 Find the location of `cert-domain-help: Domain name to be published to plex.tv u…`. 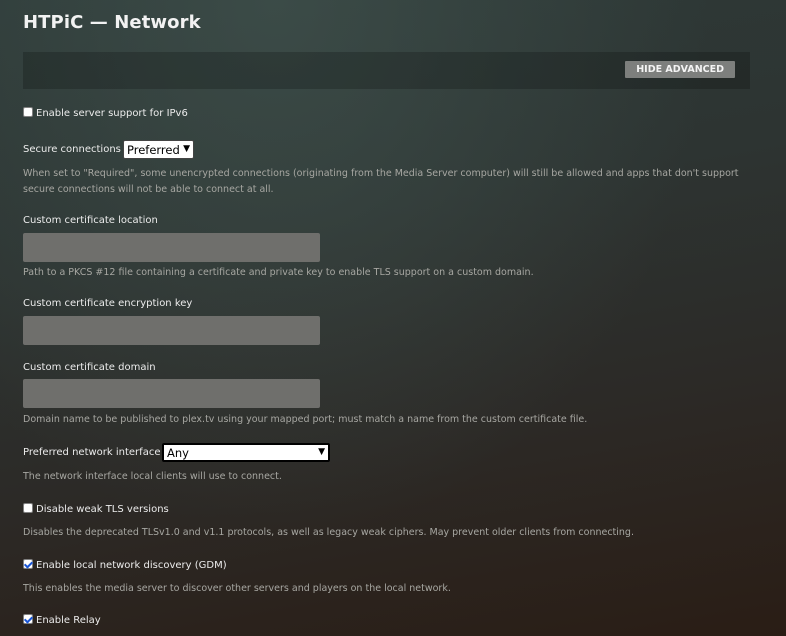

cert-domain-help: Domain name to be published to plex.tv u… is located at coordinates (305, 419).